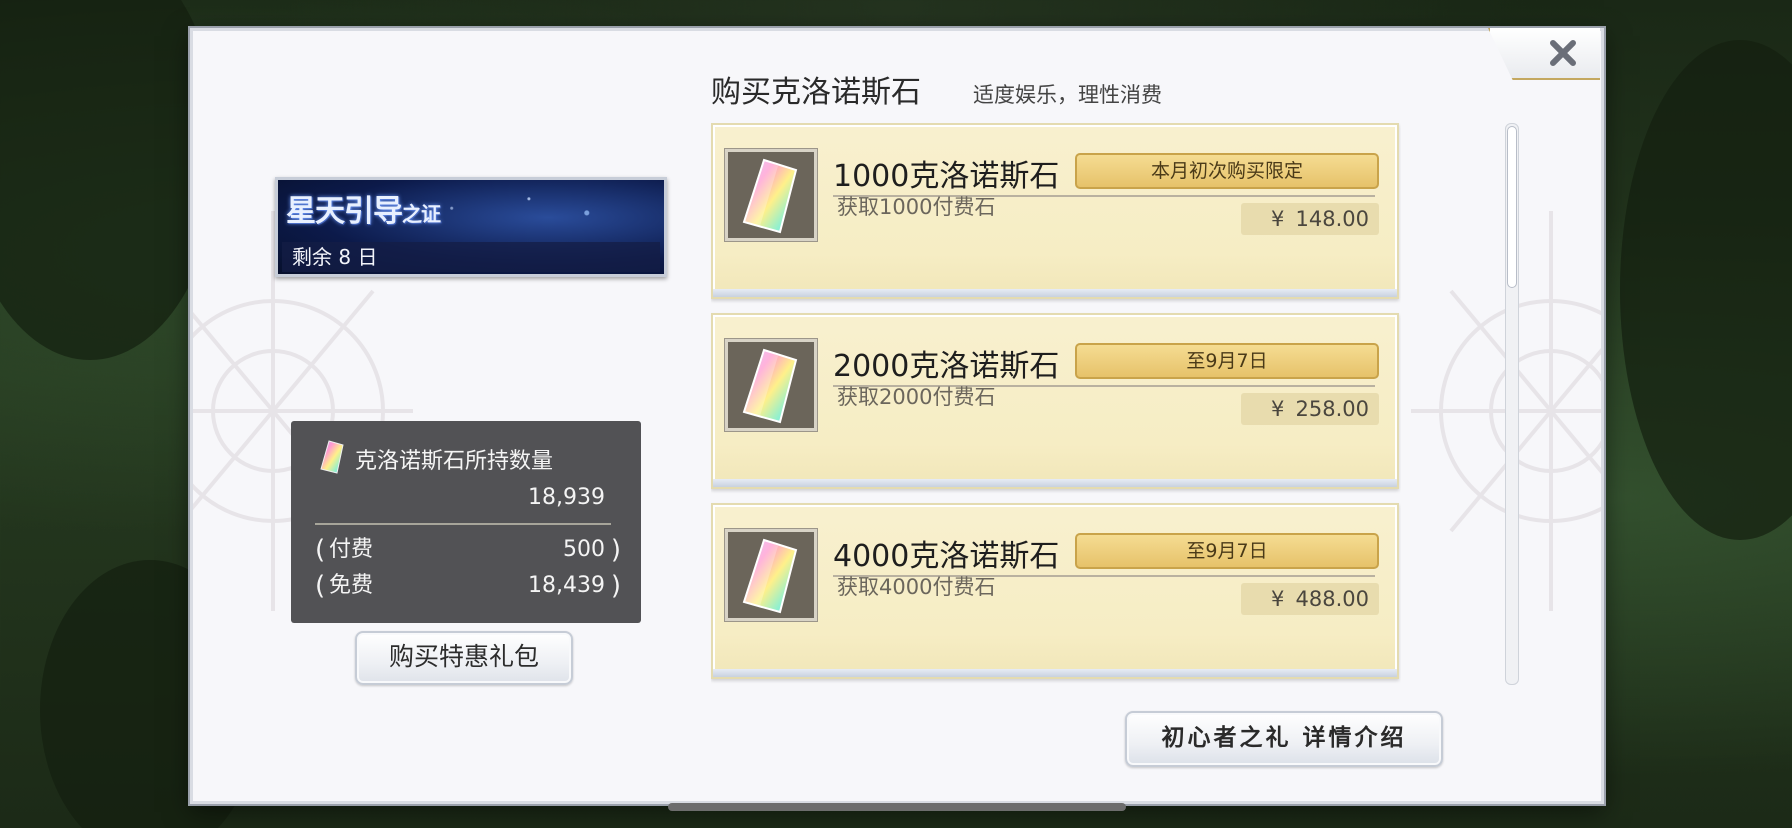 The width and height of the screenshot is (1792, 828). What do you see at coordinates (351, 549) in the screenshot?
I see `paid-label: 付费` at bounding box center [351, 549].